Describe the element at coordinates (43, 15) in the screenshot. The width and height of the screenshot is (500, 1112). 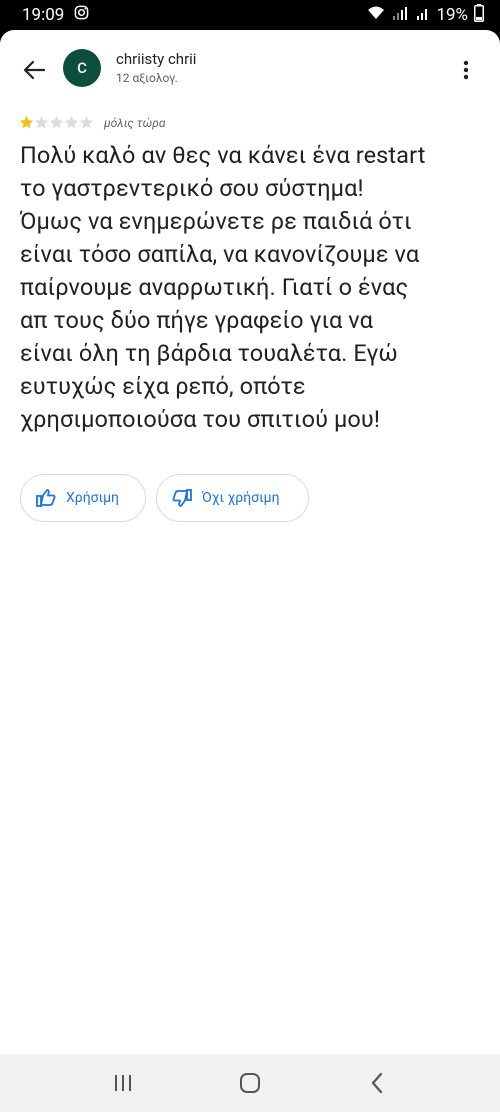
I see `status-time: 19:09` at that location.